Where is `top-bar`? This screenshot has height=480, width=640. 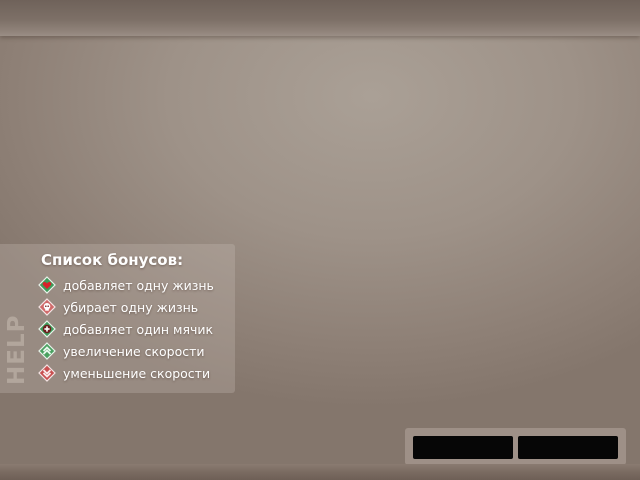 top-bar is located at coordinates (320, 18).